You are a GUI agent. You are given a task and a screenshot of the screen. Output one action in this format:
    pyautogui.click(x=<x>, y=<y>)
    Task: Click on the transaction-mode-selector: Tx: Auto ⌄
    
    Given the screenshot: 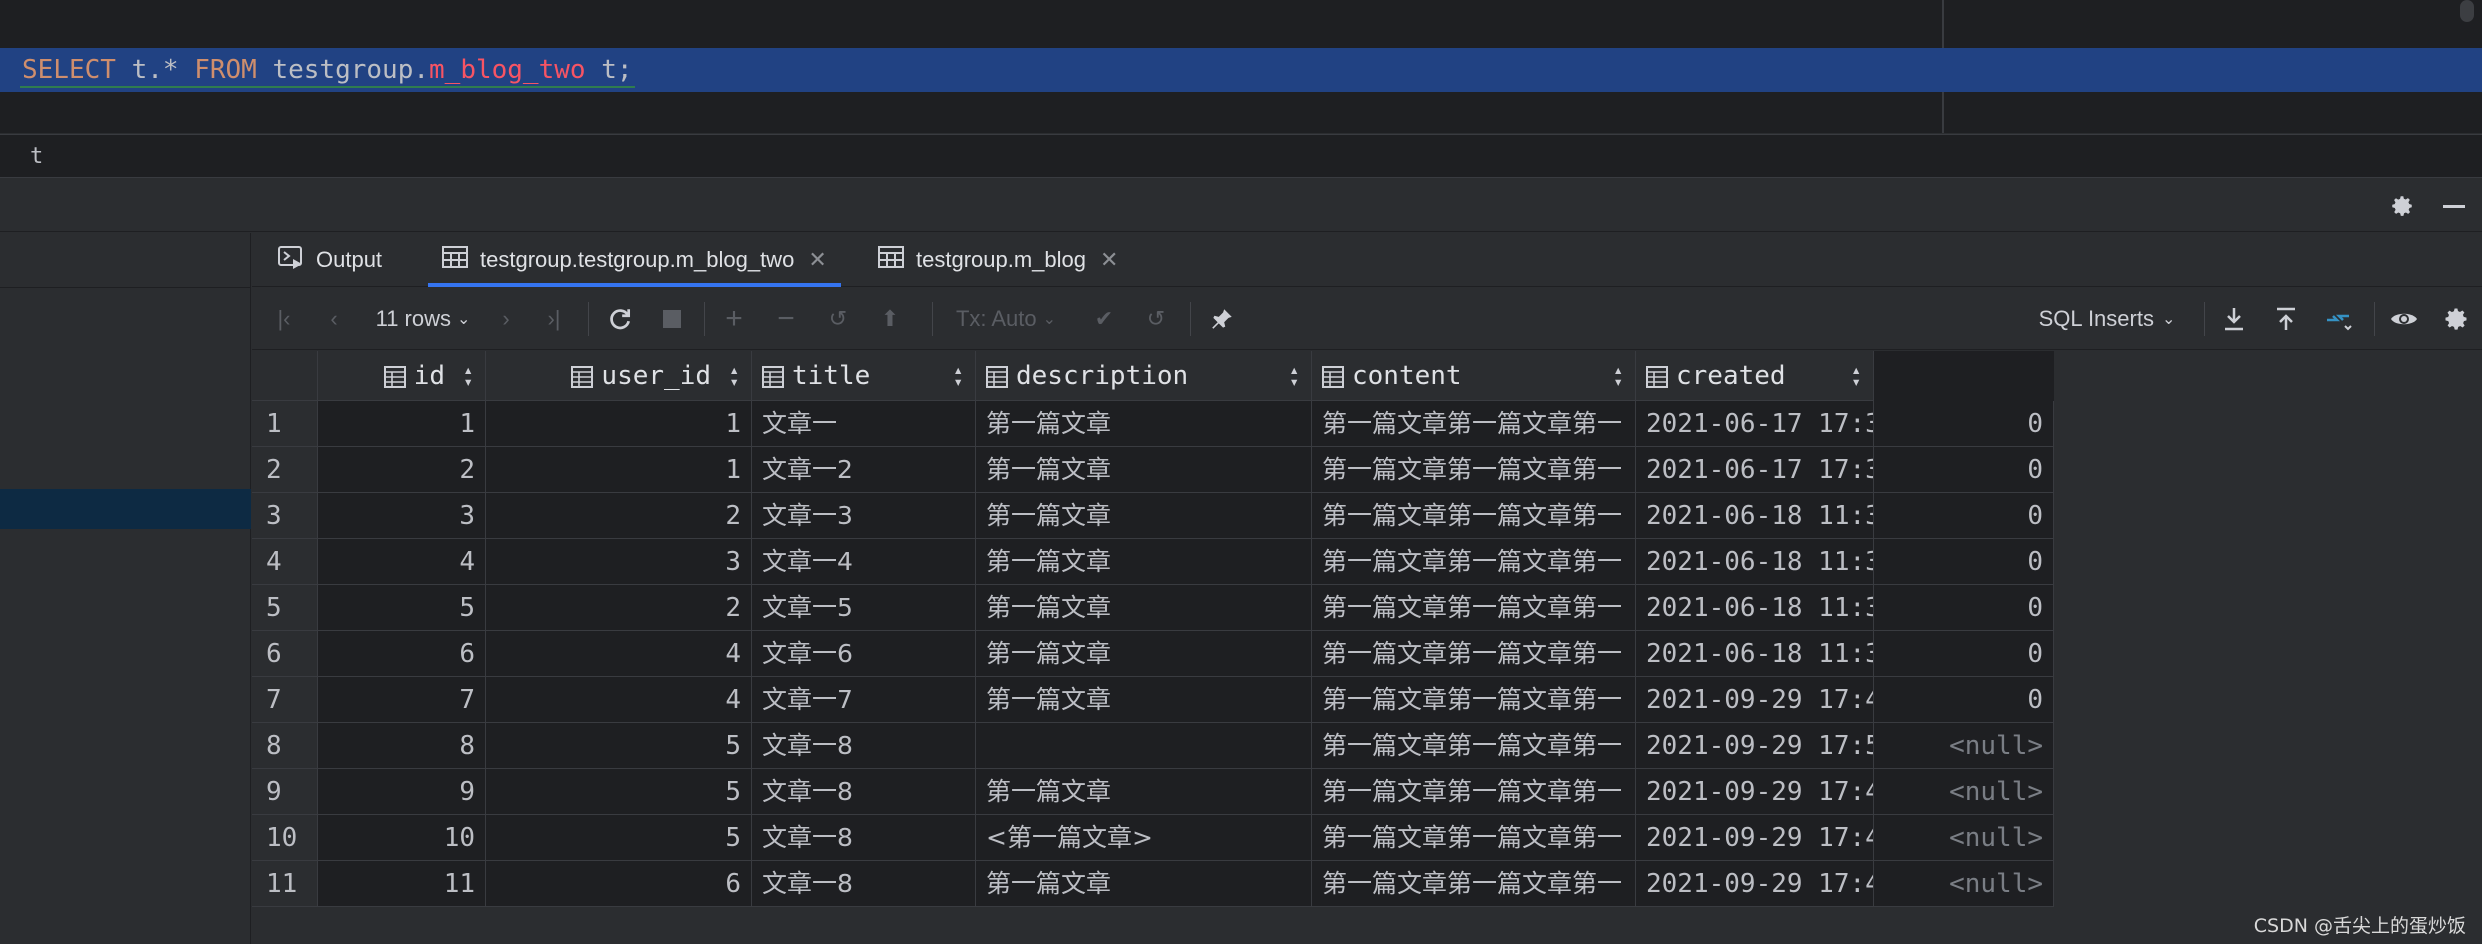 What is the action you would take?
    pyautogui.click(x=1006, y=319)
    